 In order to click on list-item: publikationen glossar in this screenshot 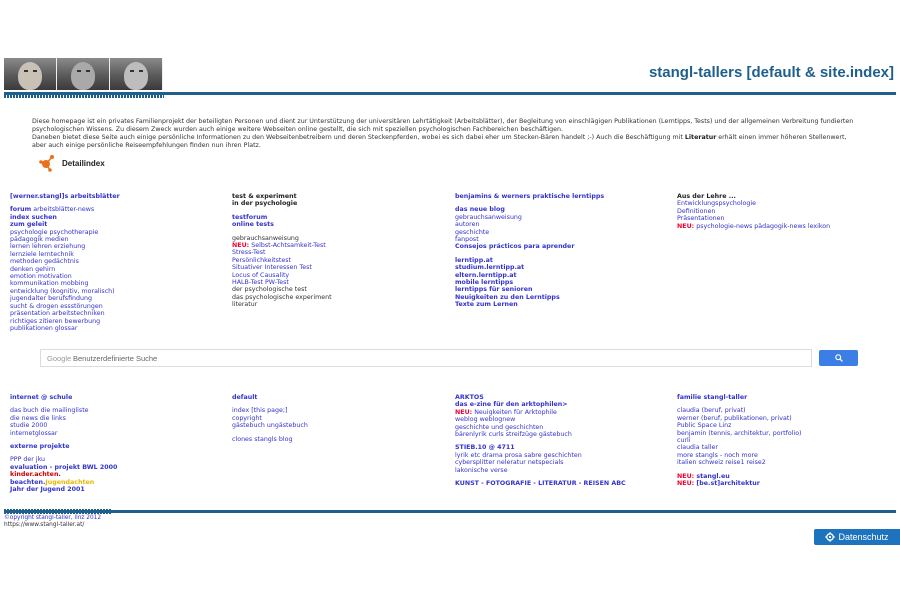, I will do `click(115, 328)`.